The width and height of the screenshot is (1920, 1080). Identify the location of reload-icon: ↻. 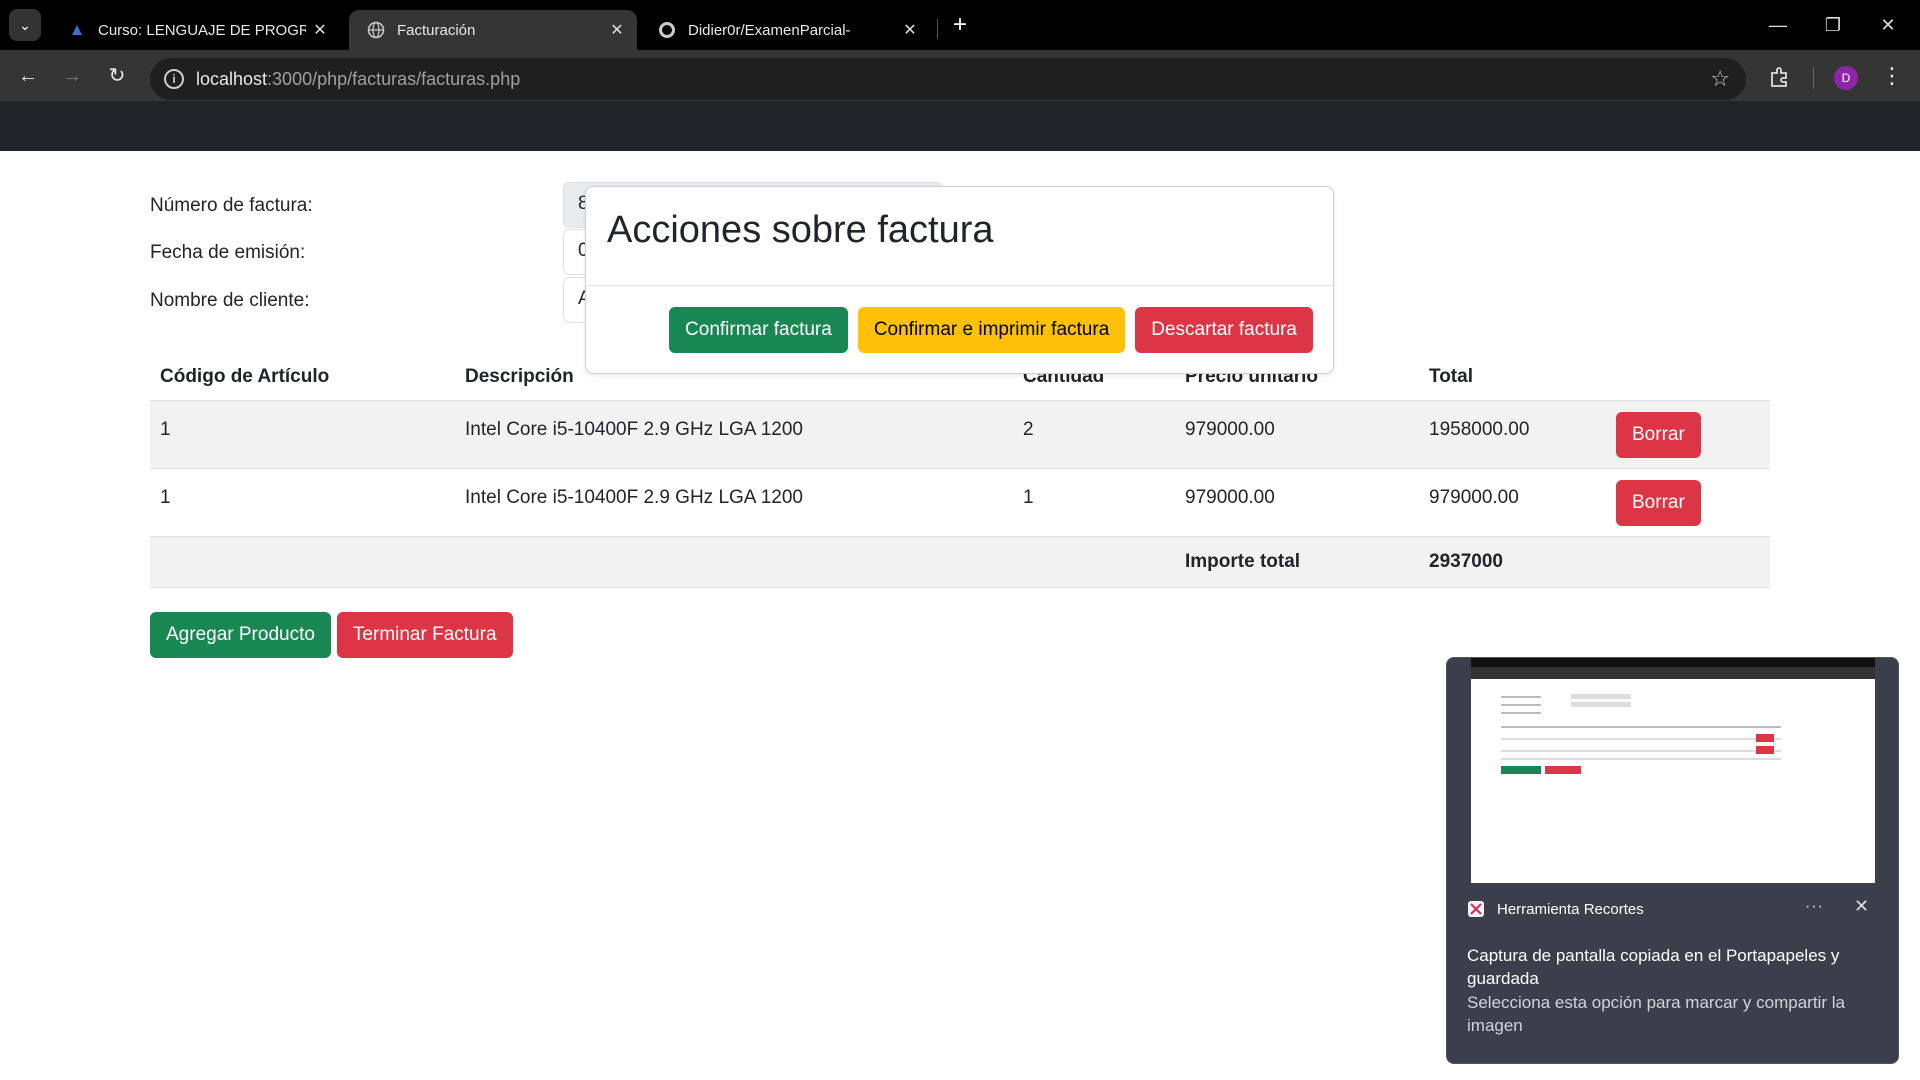
(117, 76).